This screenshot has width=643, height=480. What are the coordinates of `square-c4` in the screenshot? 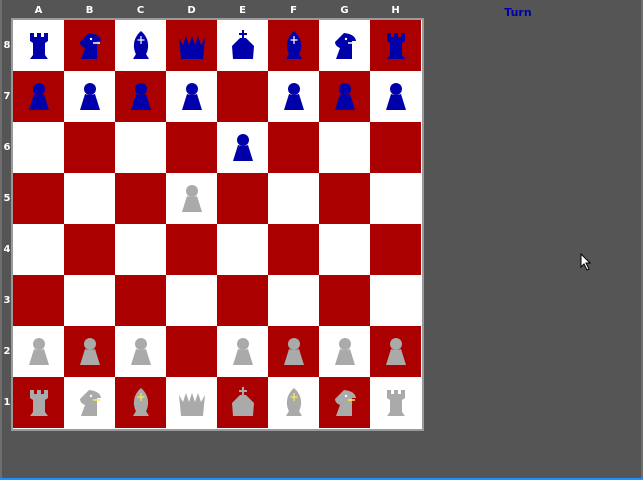 It's located at (140, 249).